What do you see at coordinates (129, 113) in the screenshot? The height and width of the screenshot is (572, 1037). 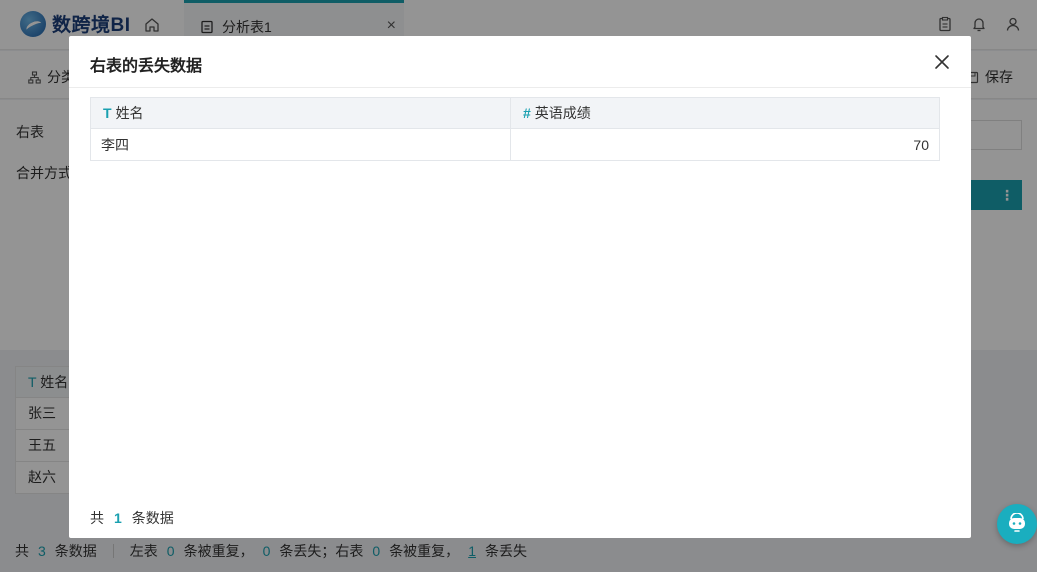 I see `column-label: 姓名` at bounding box center [129, 113].